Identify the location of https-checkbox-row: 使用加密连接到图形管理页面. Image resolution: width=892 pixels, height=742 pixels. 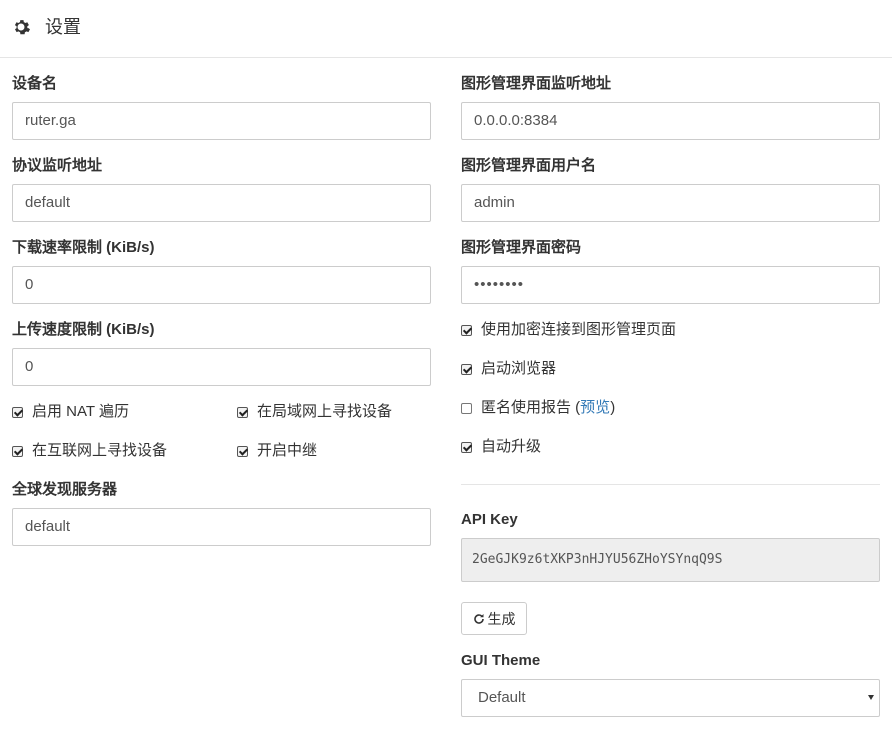
(568, 330).